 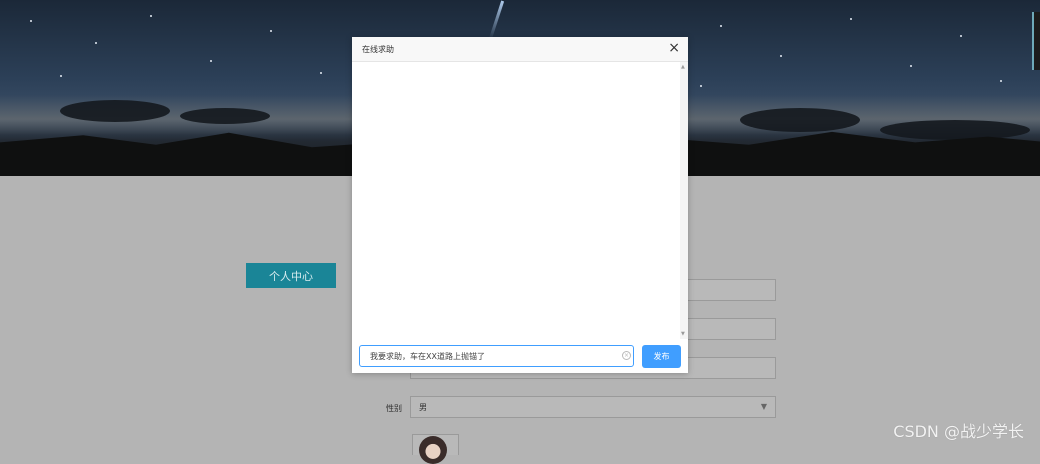 I want to click on chat-scrollbar: ▲ ▼, so click(x=684, y=200).